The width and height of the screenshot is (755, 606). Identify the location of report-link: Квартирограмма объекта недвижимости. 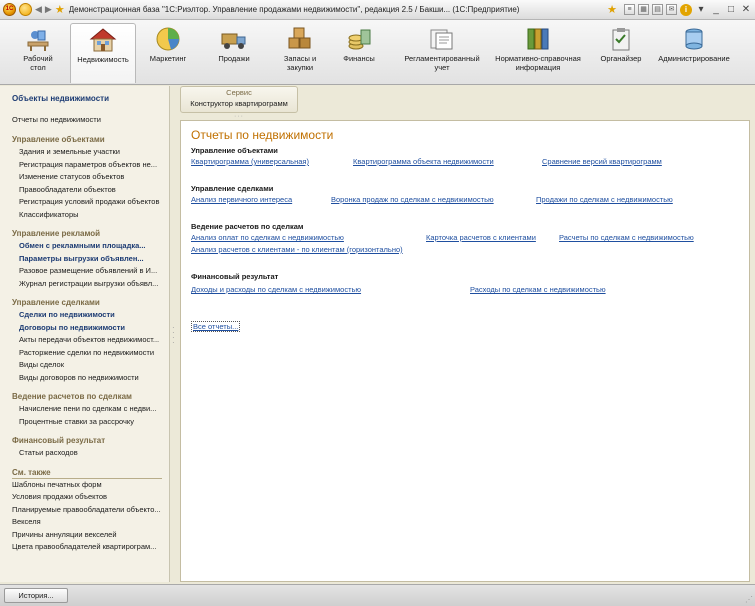
(423, 161).